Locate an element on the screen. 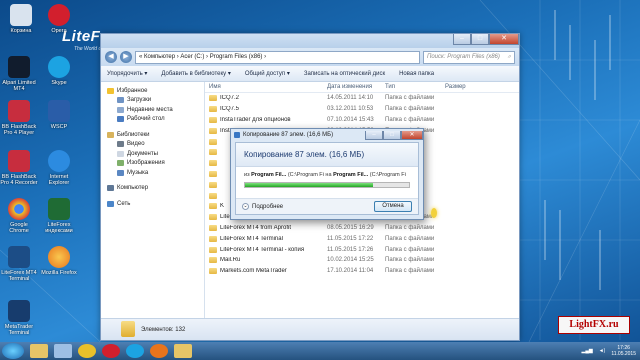 This screenshot has height=360, width=640. nav-favorites: Избранное is located at coordinates (155, 91).